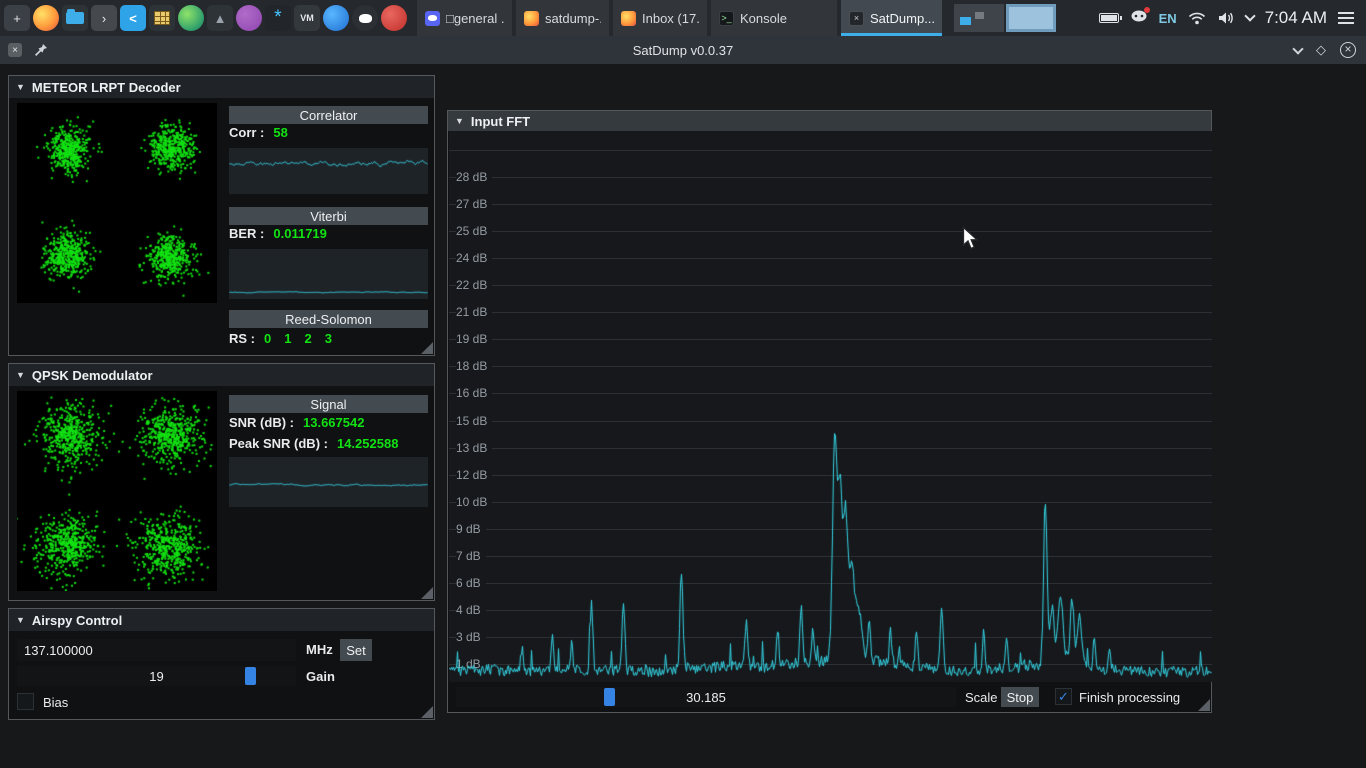 The height and width of the screenshot is (768, 1366). What do you see at coordinates (46, 18) in the screenshot?
I see `launcher-firefox-icon` at bounding box center [46, 18].